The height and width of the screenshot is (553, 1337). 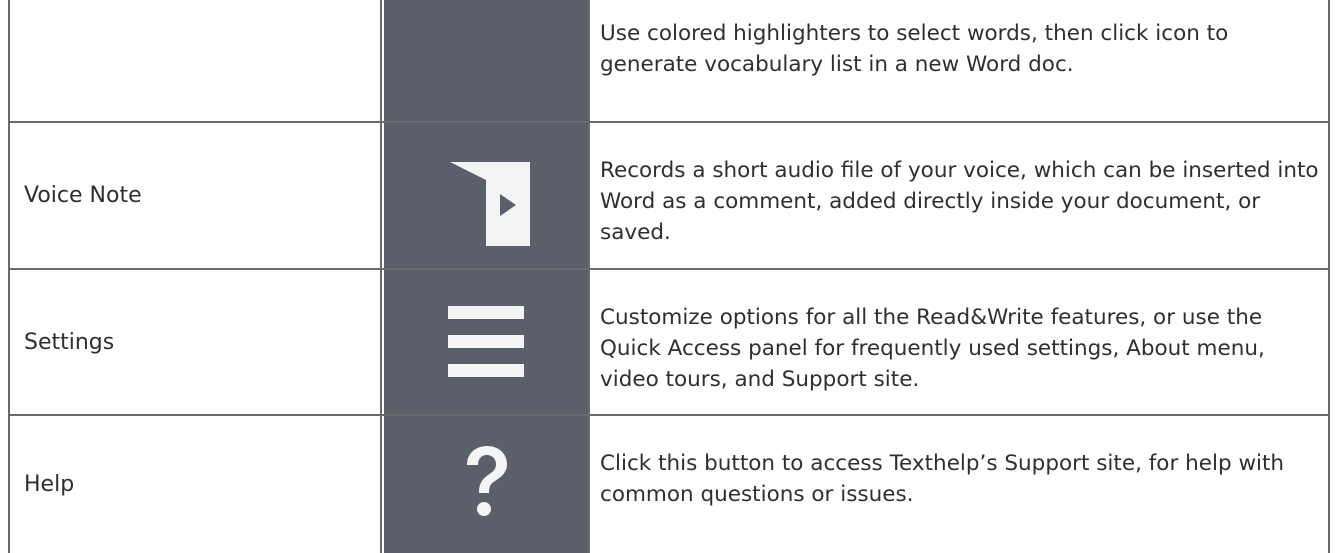 I want to click on vocabulary-button, so click(x=486, y=60).